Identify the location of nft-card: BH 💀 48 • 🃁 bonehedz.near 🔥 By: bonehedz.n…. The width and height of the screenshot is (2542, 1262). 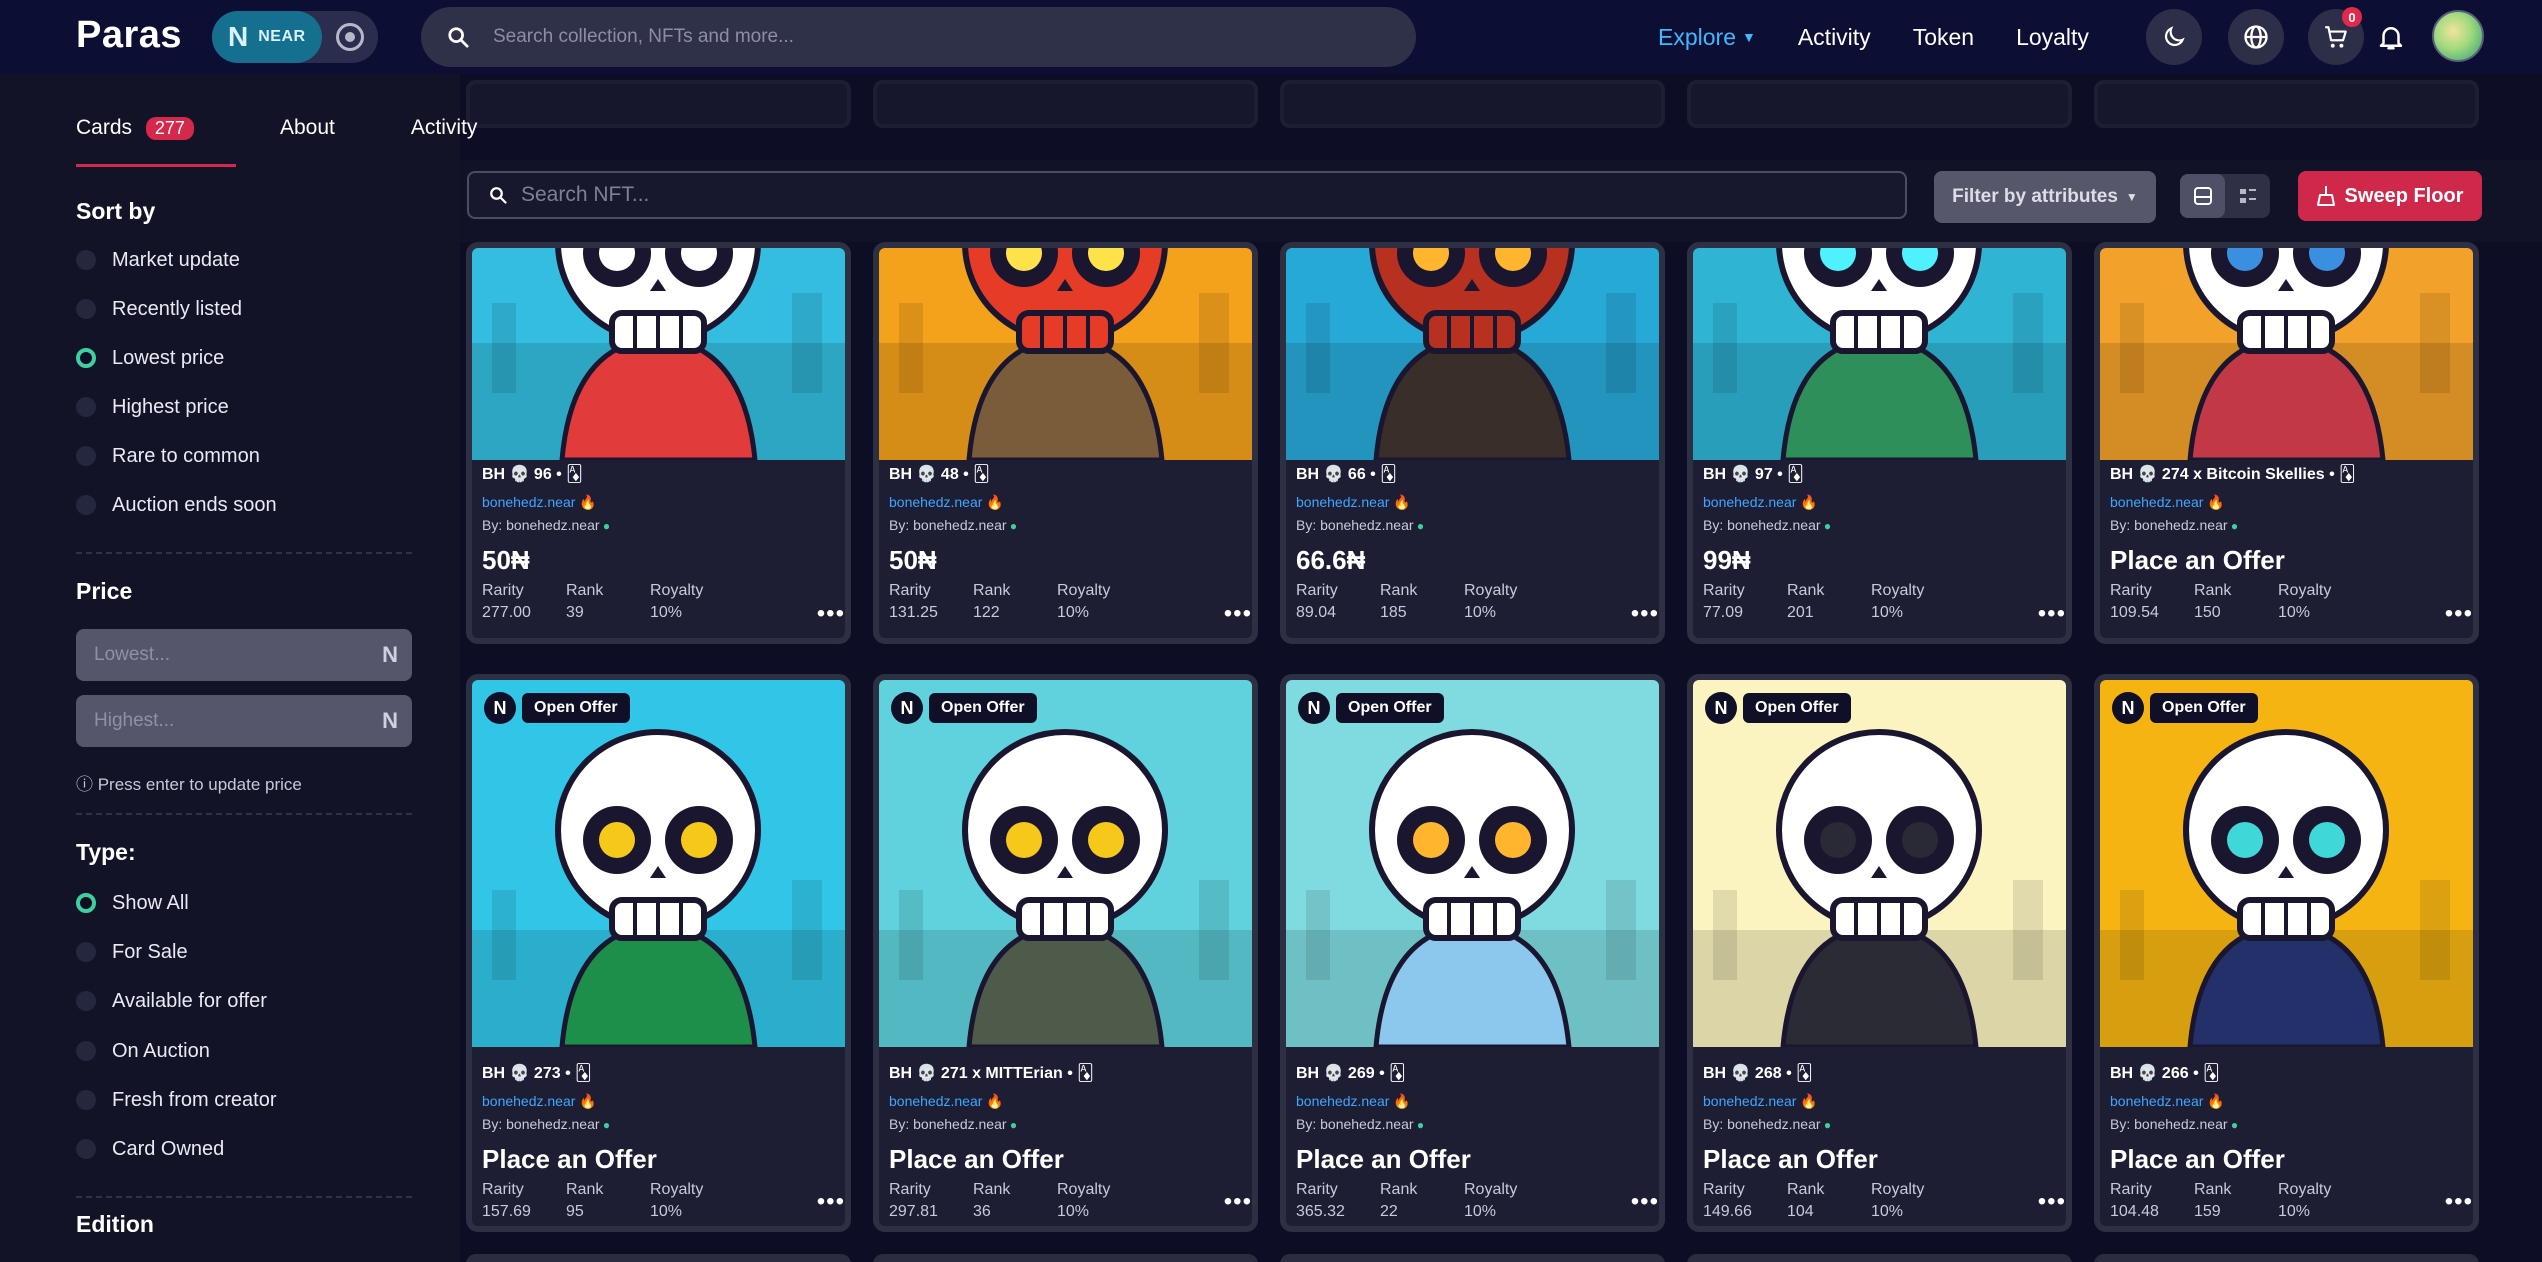
(1065, 443).